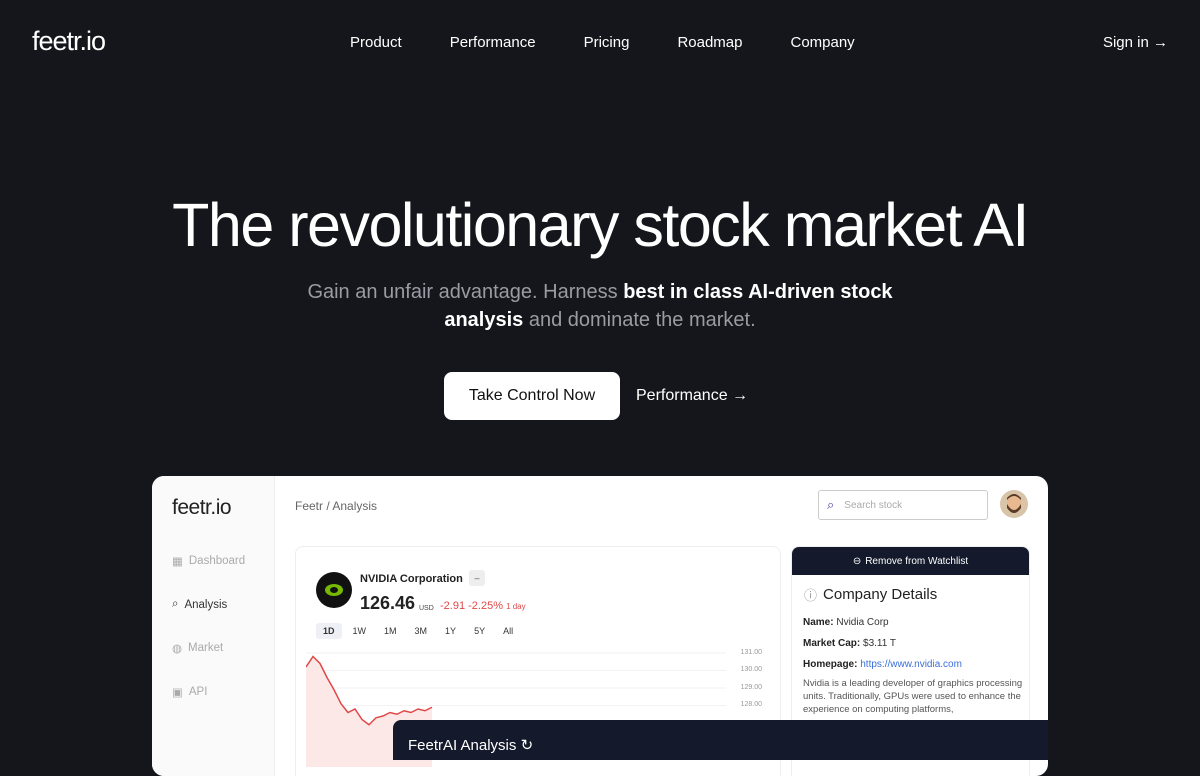 The width and height of the screenshot is (1200, 776). What do you see at coordinates (493, 42) in the screenshot?
I see `nav-performance: Performance` at bounding box center [493, 42].